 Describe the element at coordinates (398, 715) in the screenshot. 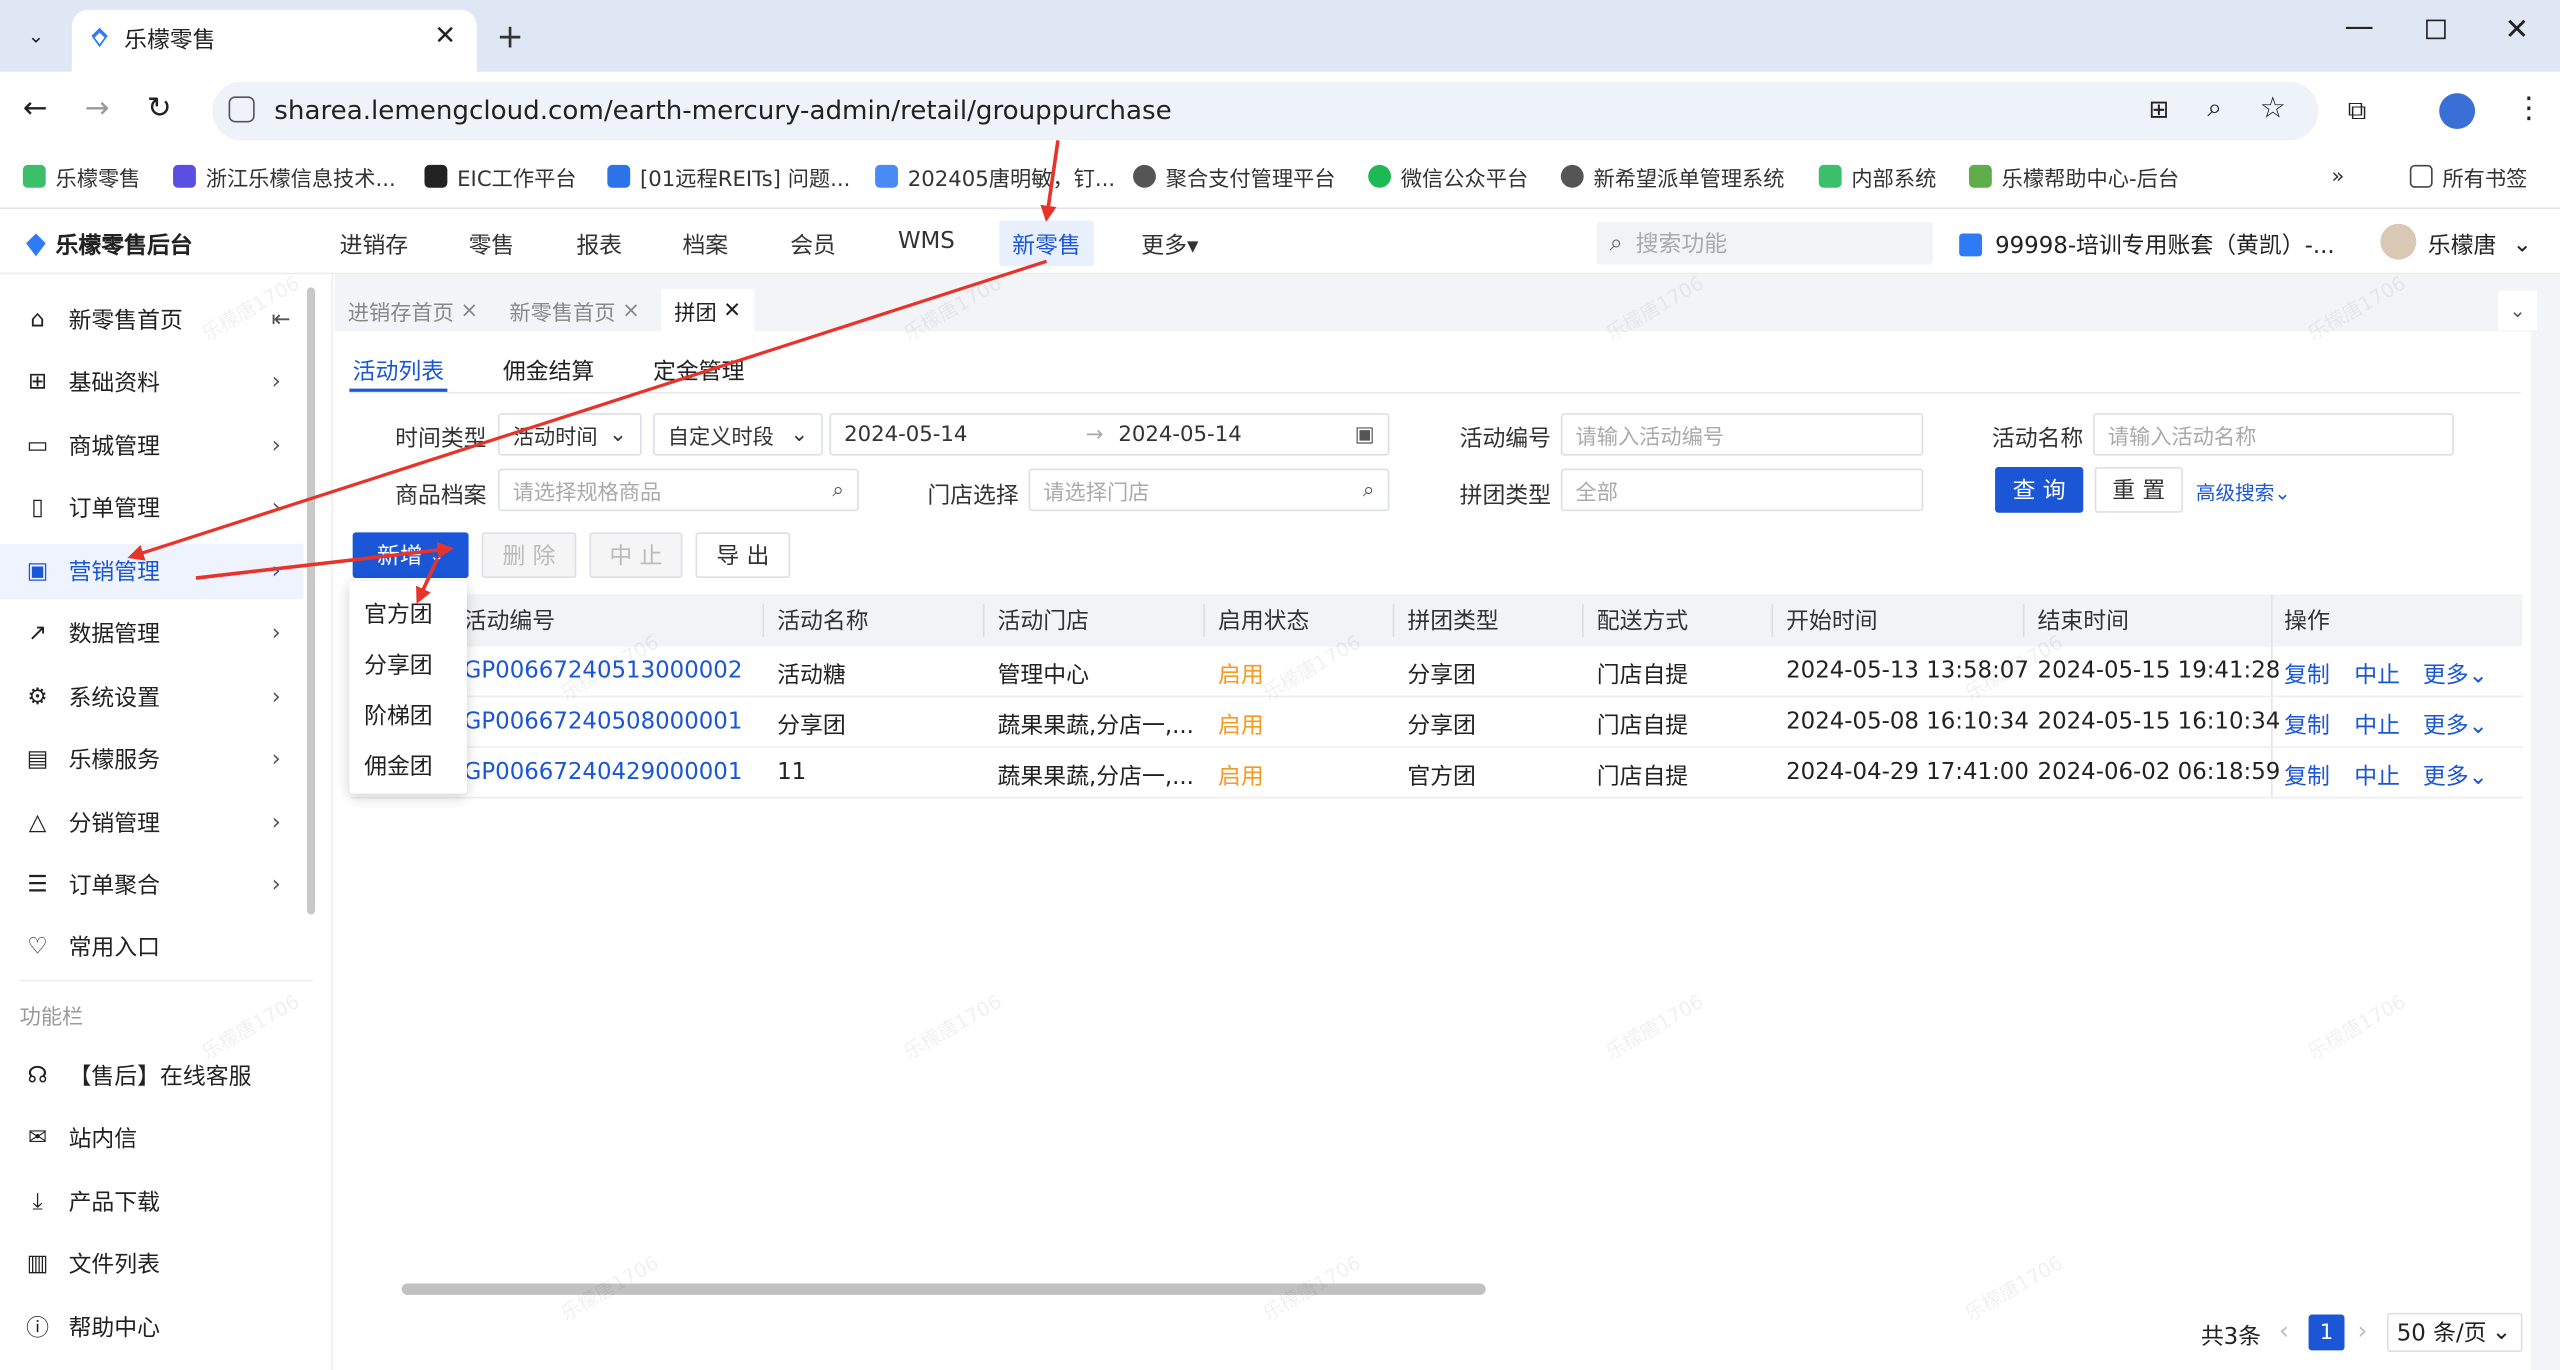

I see `menu-item-ladder: 阶梯团` at that location.